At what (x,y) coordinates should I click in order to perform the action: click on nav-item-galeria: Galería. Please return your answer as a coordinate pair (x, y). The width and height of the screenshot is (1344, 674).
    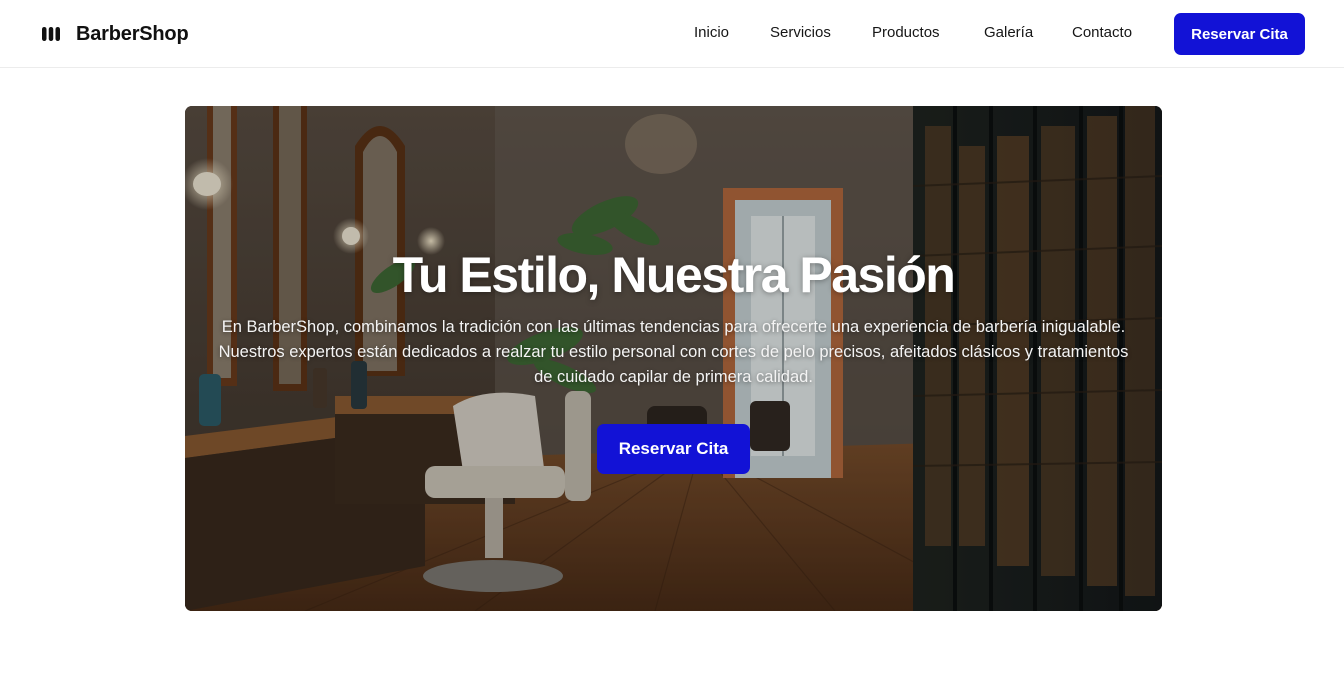
    Looking at the image, I should click on (1008, 32).